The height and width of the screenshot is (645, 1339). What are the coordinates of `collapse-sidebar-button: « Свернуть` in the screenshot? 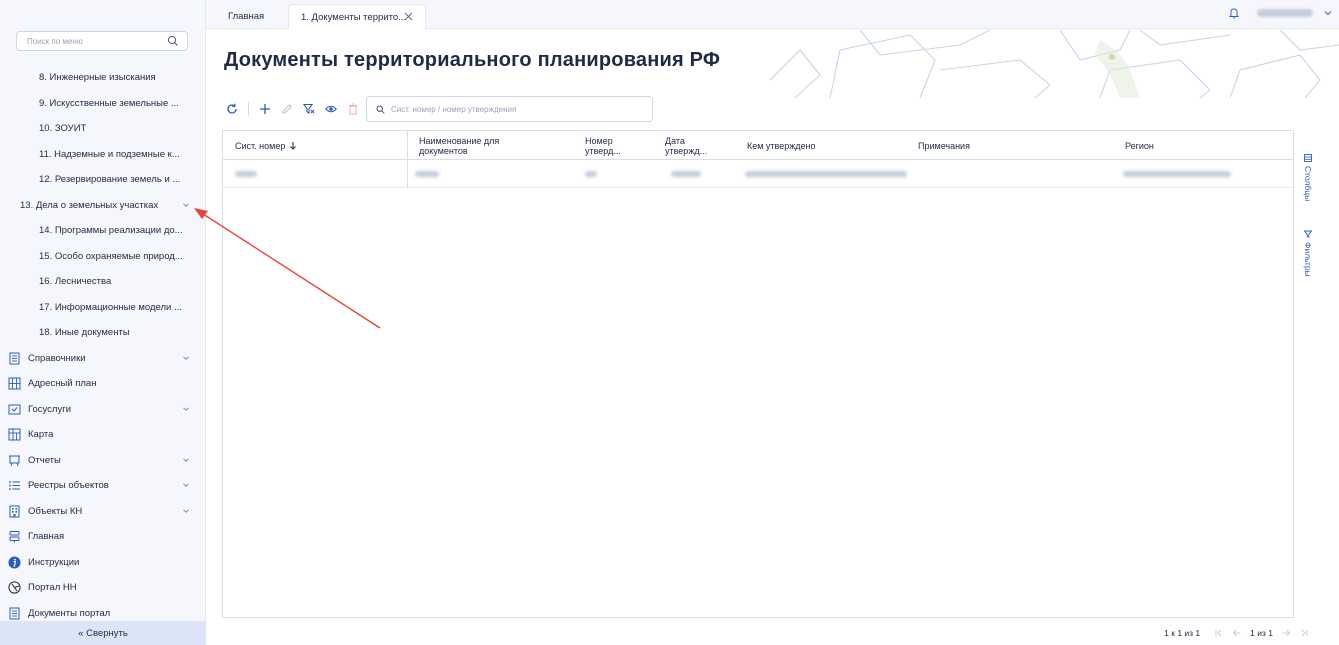 It's located at (103, 633).